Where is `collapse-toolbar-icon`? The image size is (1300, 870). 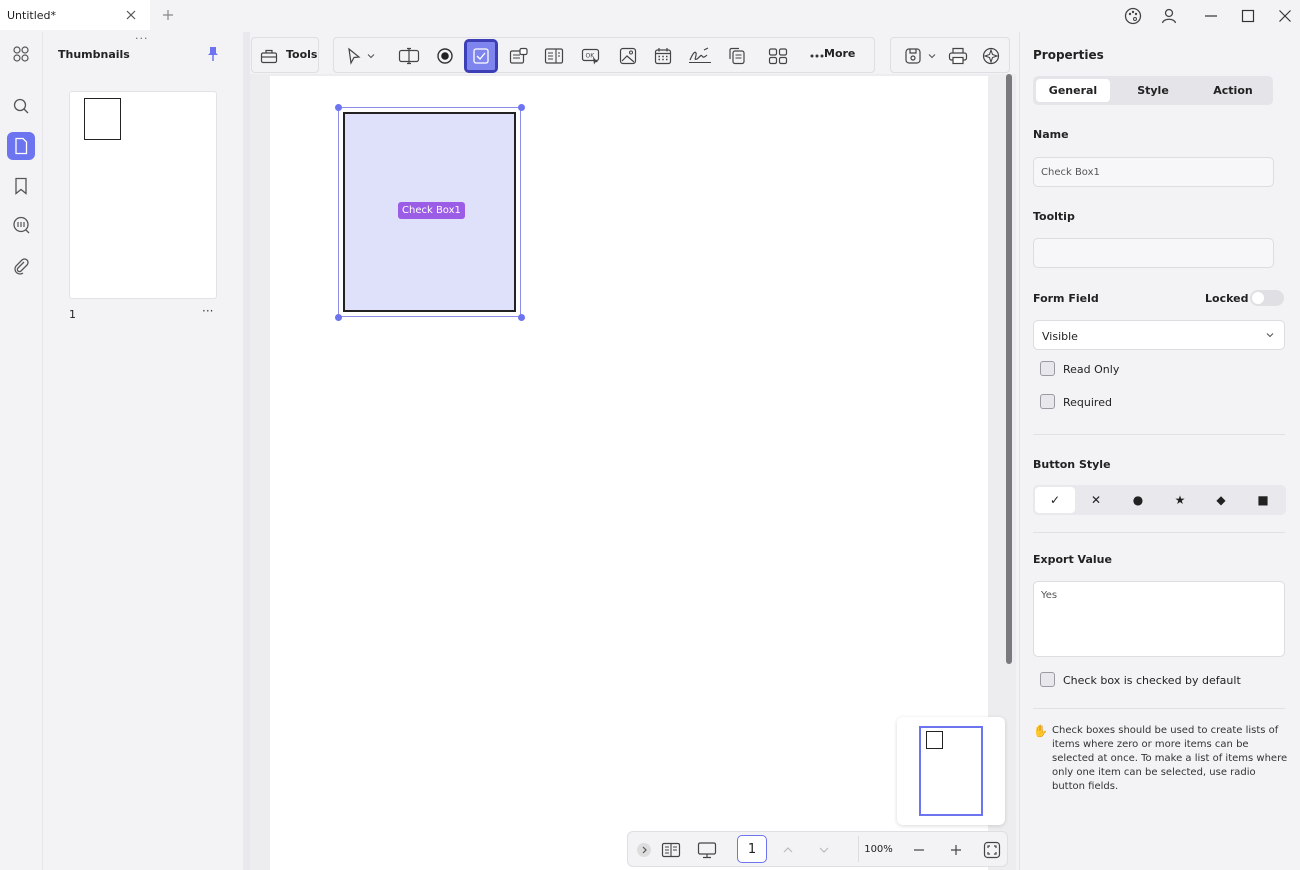
collapse-toolbar-icon is located at coordinates (644, 850).